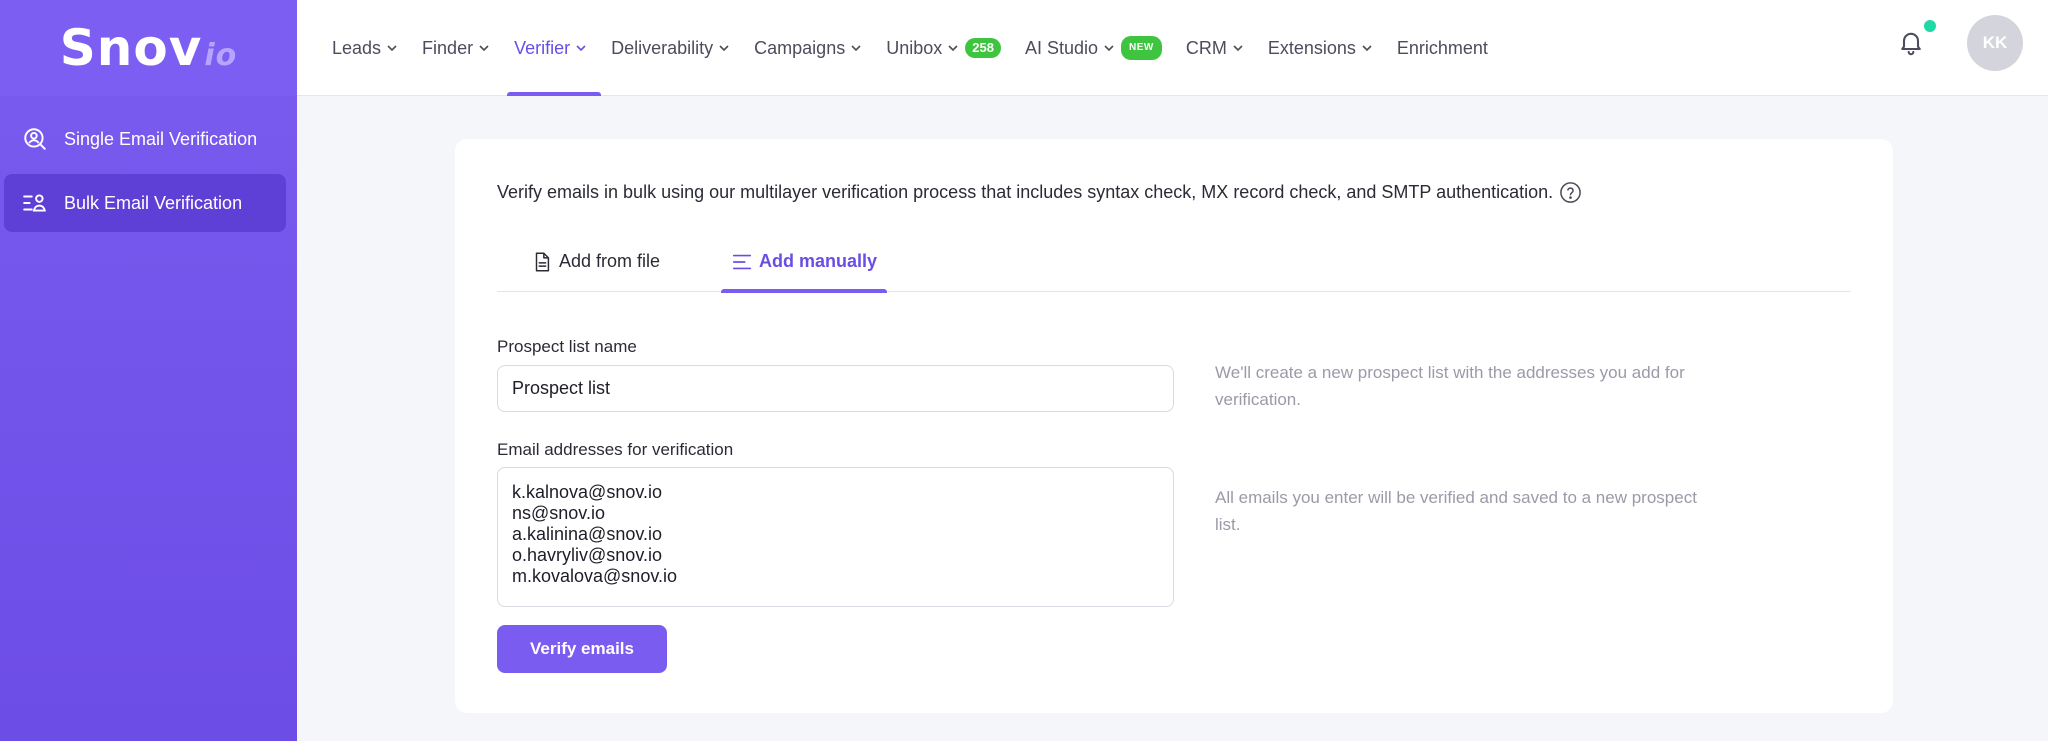 The width and height of the screenshot is (2048, 741). I want to click on nav-label: Enrichment, so click(1442, 47).